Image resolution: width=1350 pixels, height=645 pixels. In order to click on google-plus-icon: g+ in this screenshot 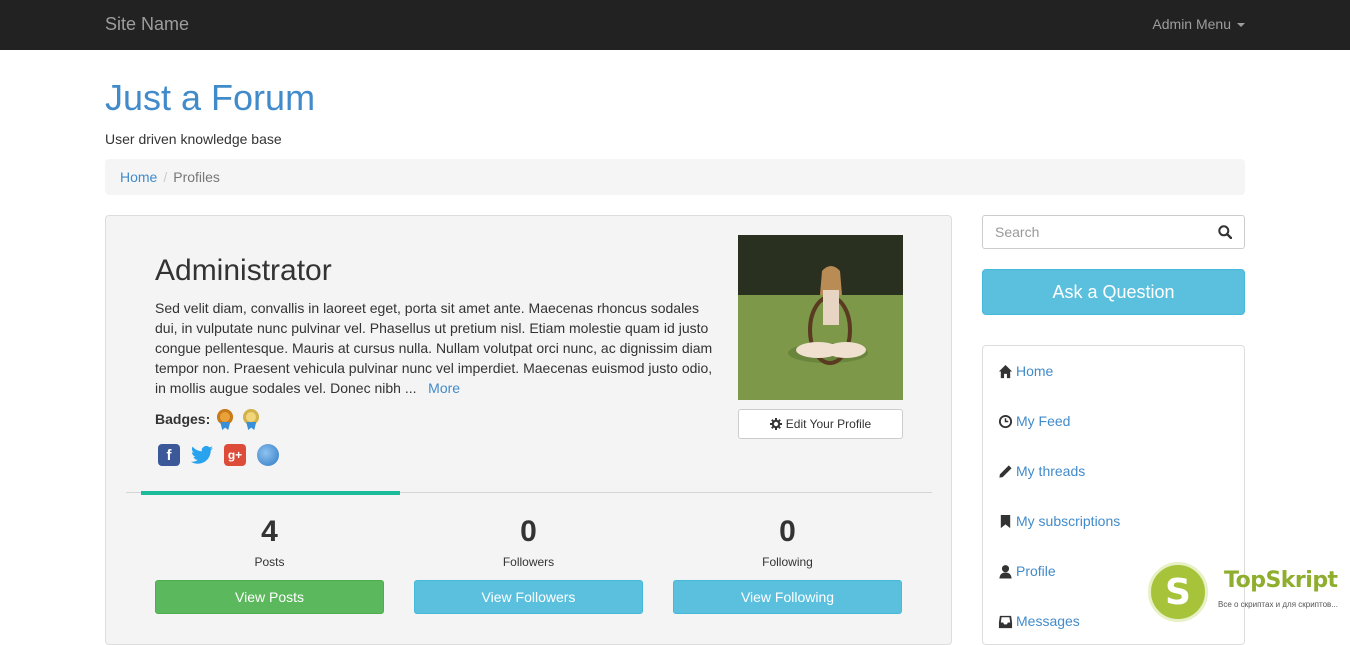, I will do `click(235, 455)`.